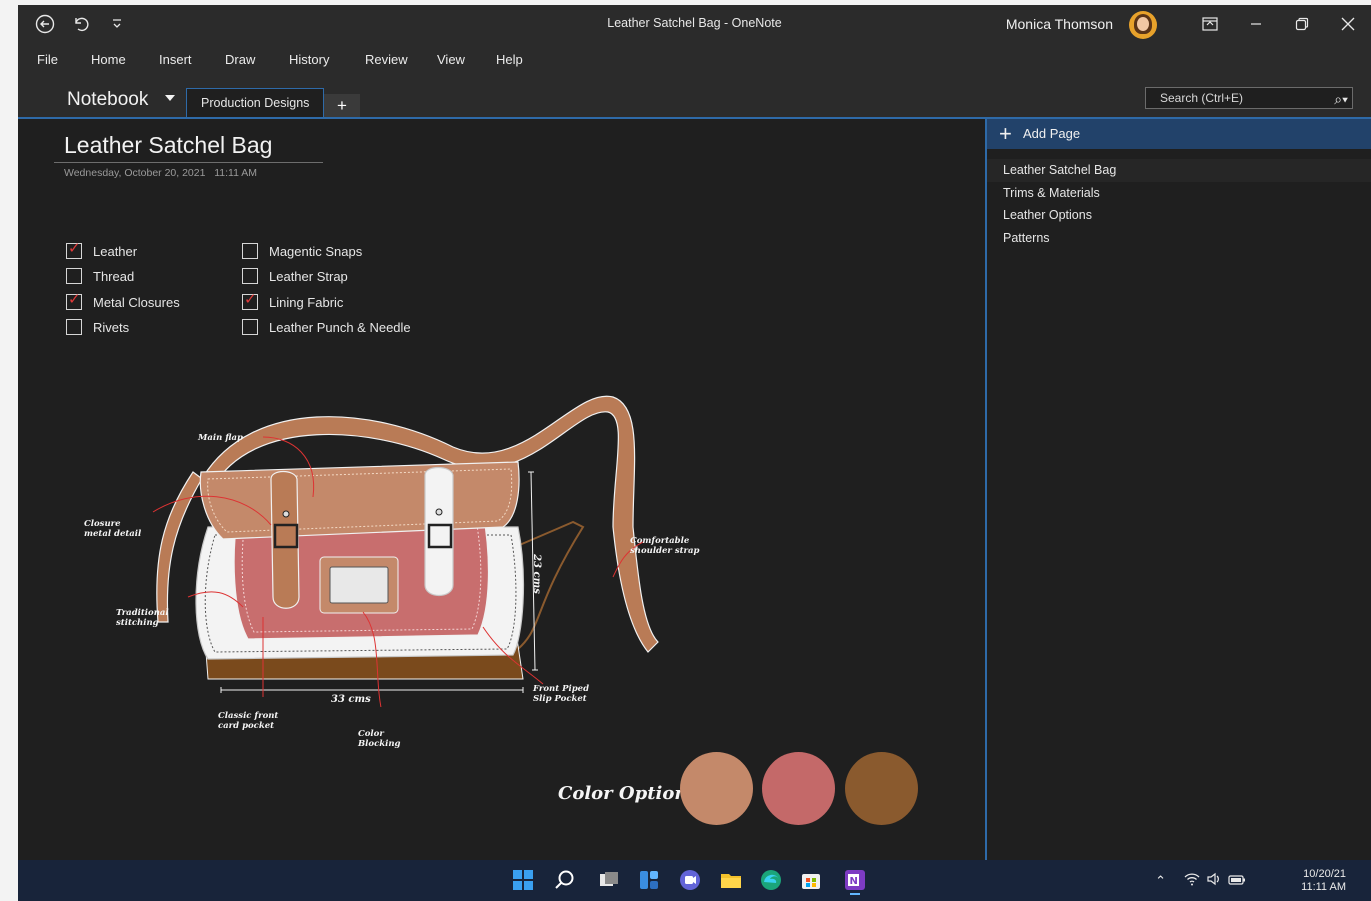  I want to click on todo-item: Leather Strap, so click(295, 276).